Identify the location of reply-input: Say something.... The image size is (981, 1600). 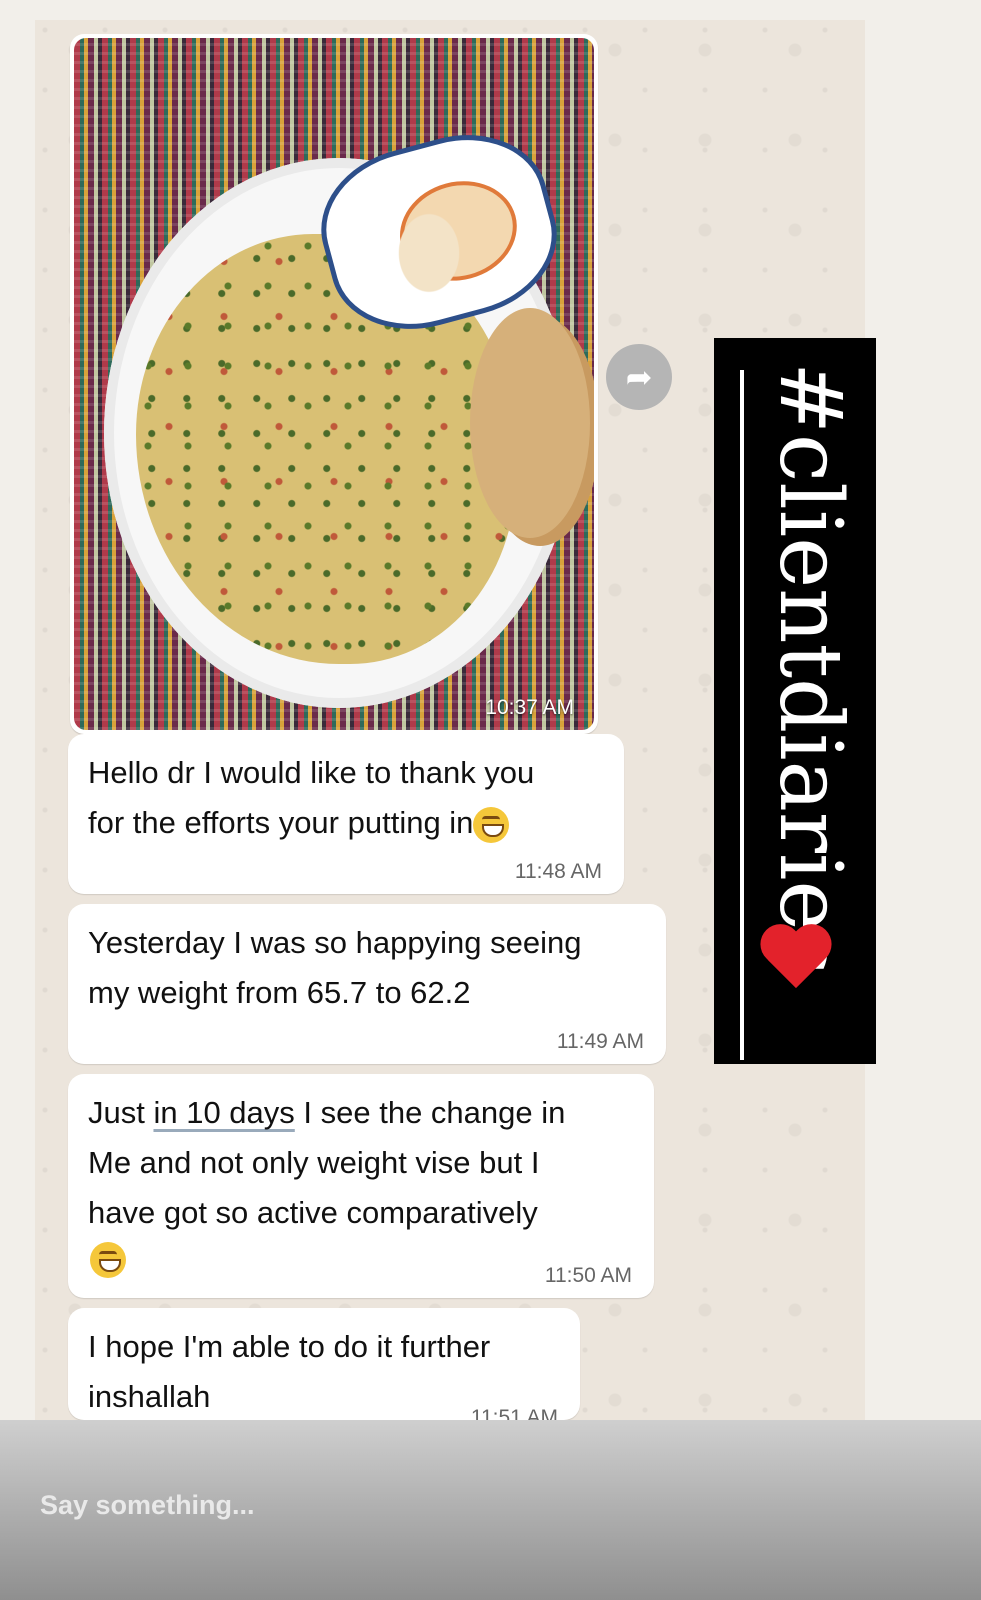
(147, 1505).